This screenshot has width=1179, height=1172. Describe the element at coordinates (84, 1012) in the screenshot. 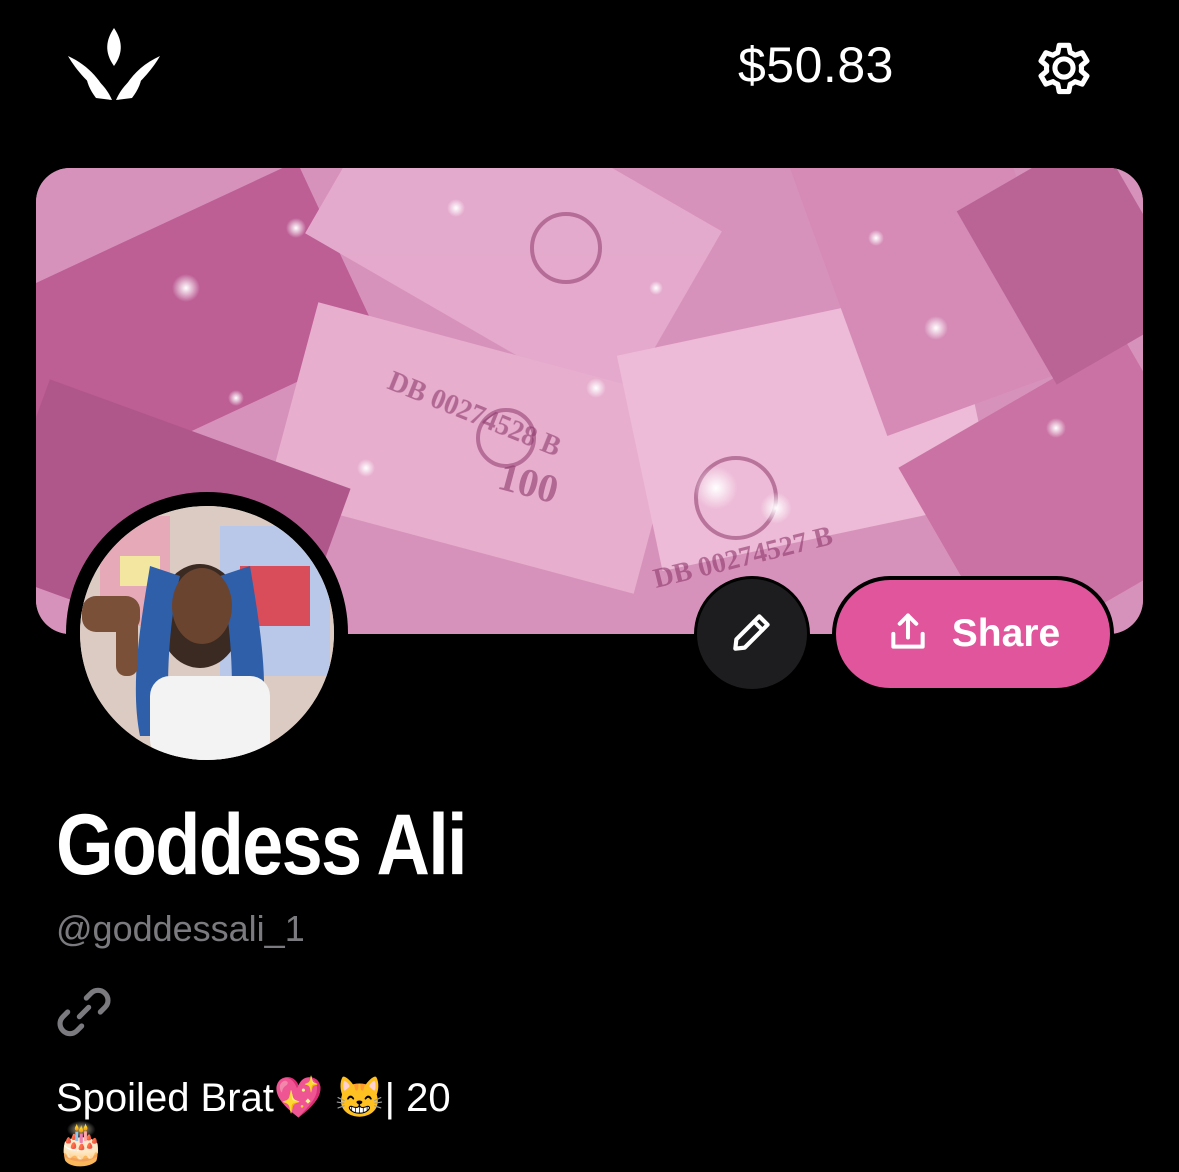

I see `link-icon` at that location.